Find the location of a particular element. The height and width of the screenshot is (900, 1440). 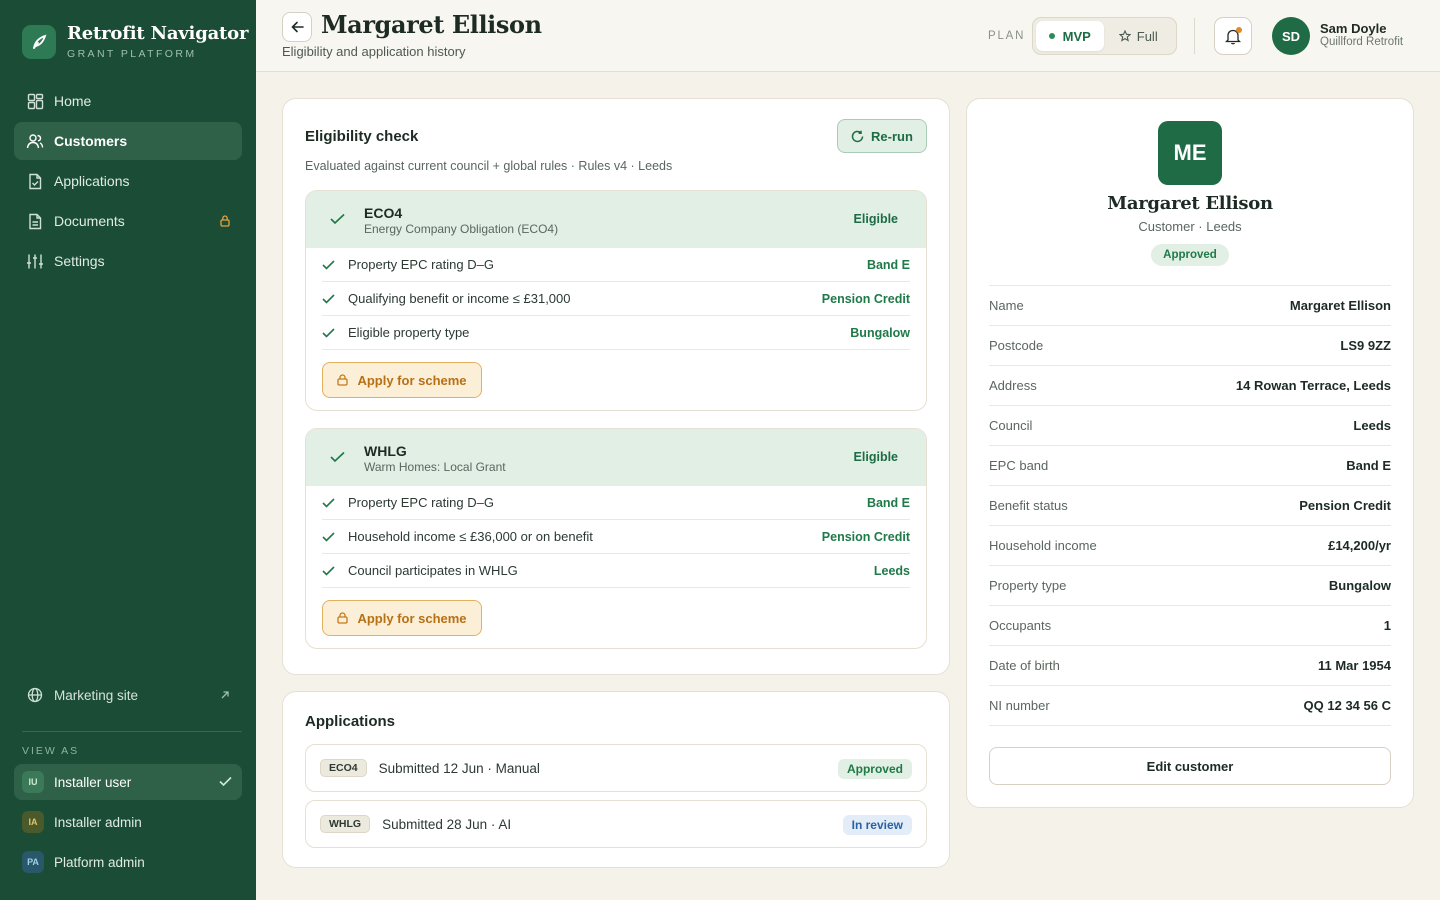

scheme-status: Eligible is located at coordinates (875, 219).